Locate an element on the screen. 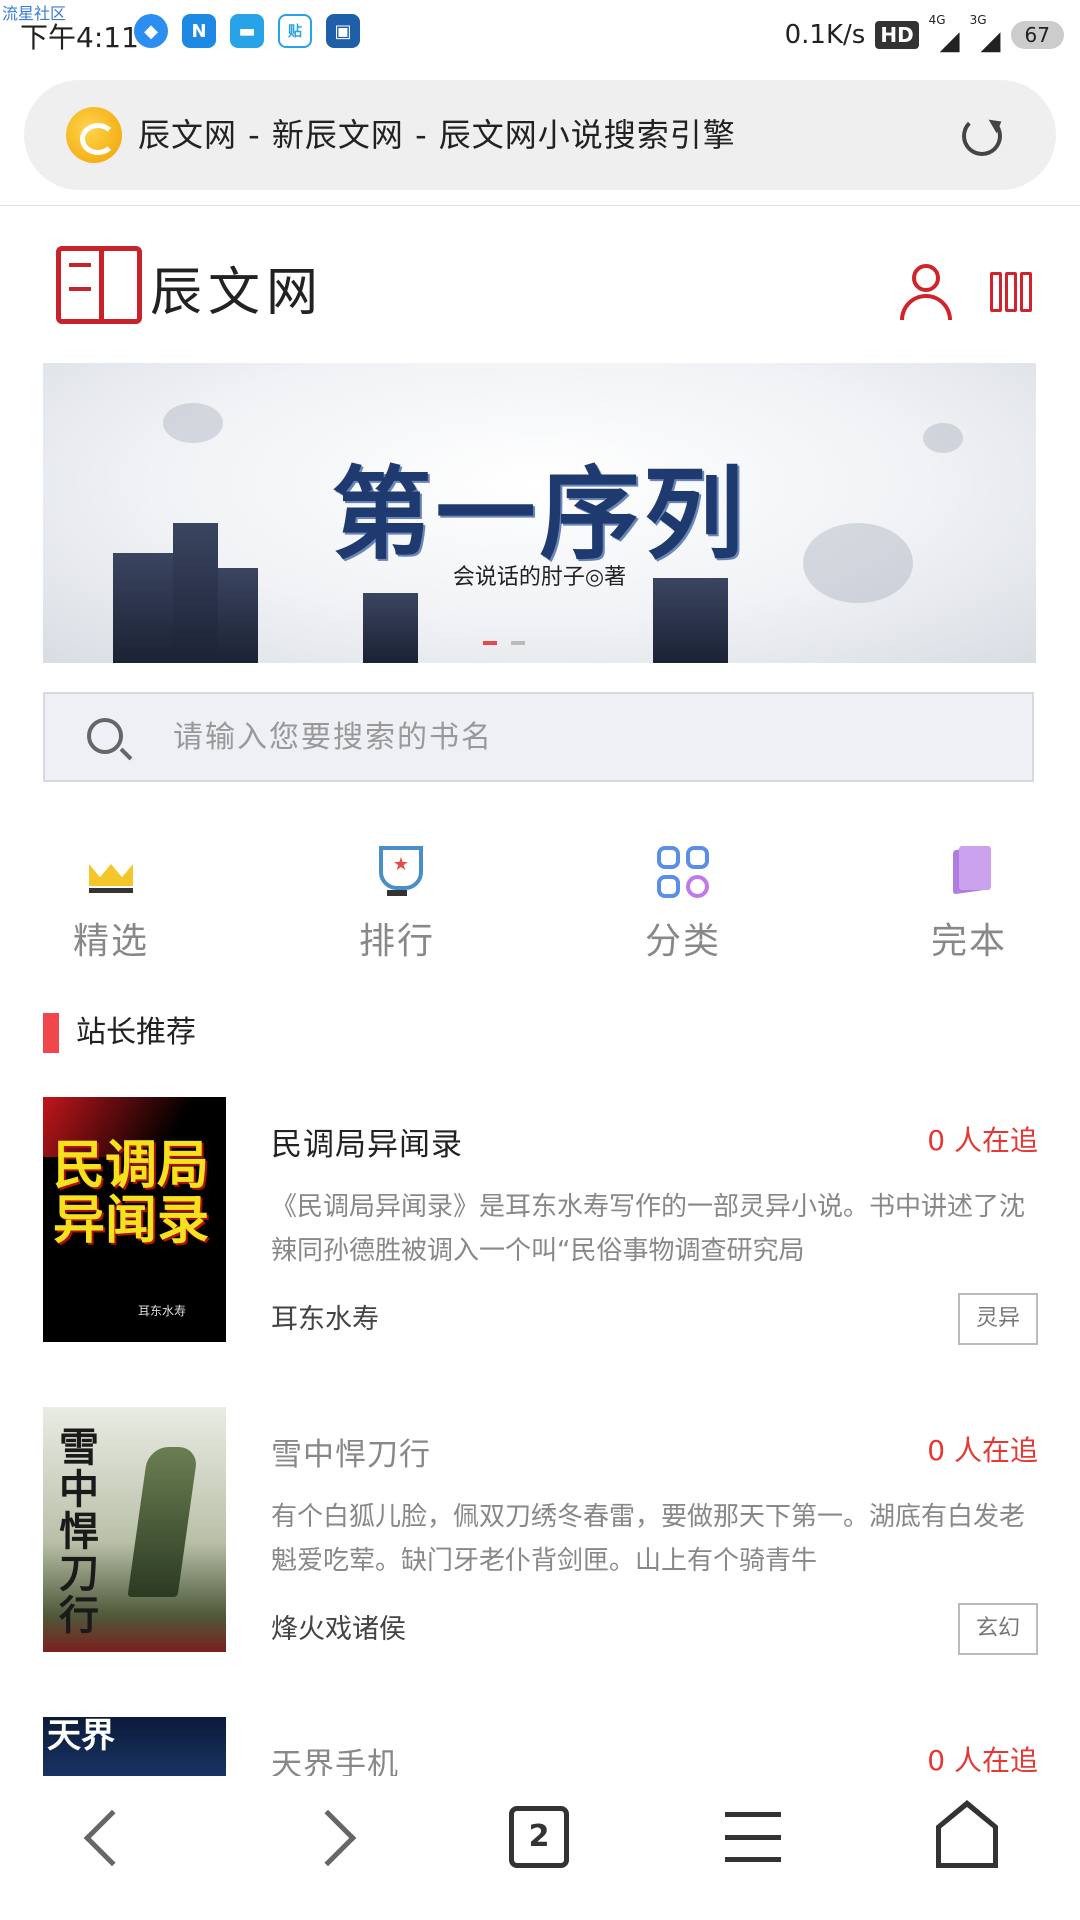 The height and width of the screenshot is (1920, 1080). address-bar: 辰文网 - 新辰文网 - 辰文网小说搜索引擎 is located at coordinates (540, 135).